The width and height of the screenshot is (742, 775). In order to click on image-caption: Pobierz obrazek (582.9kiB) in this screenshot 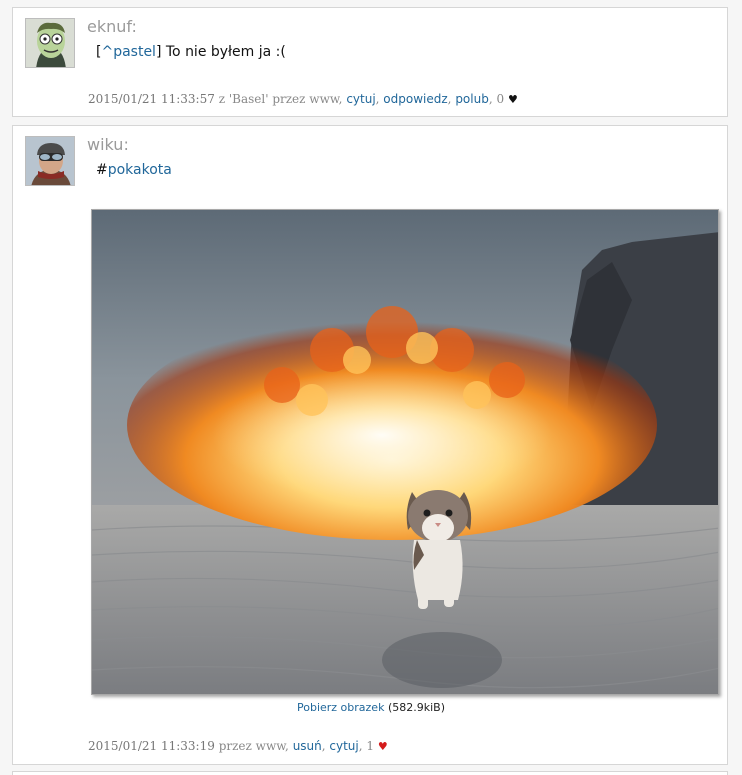, I will do `click(371, 707)`.